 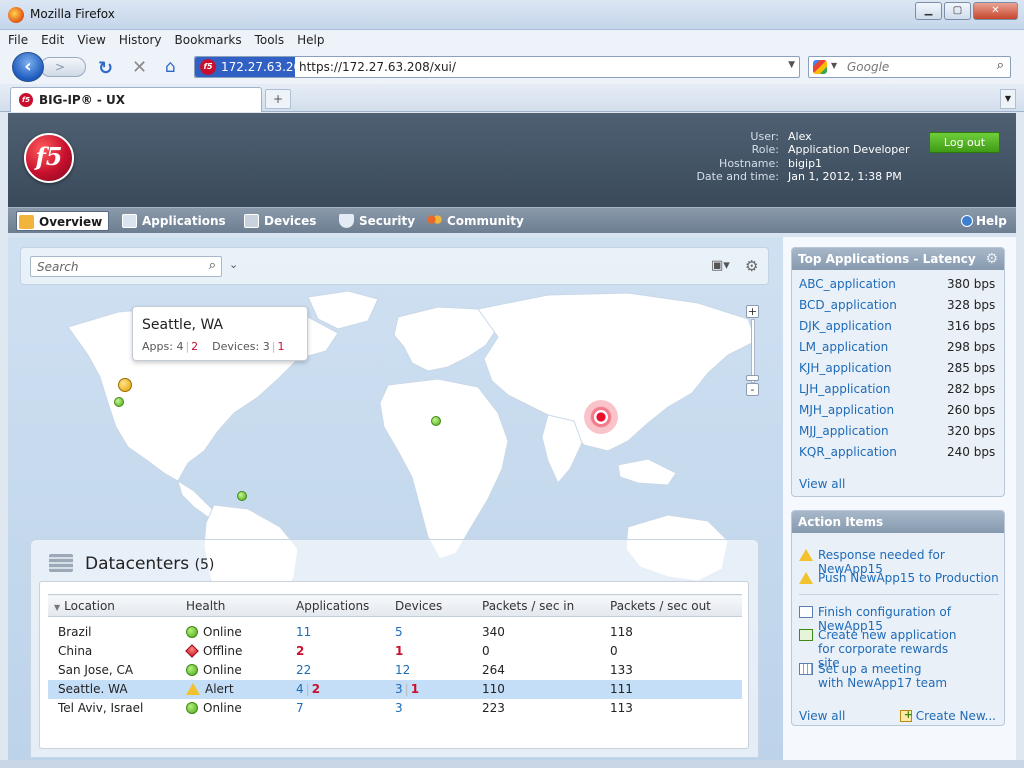 I want to click on row-devices: 3 | 1, so click(x=438, y=689).